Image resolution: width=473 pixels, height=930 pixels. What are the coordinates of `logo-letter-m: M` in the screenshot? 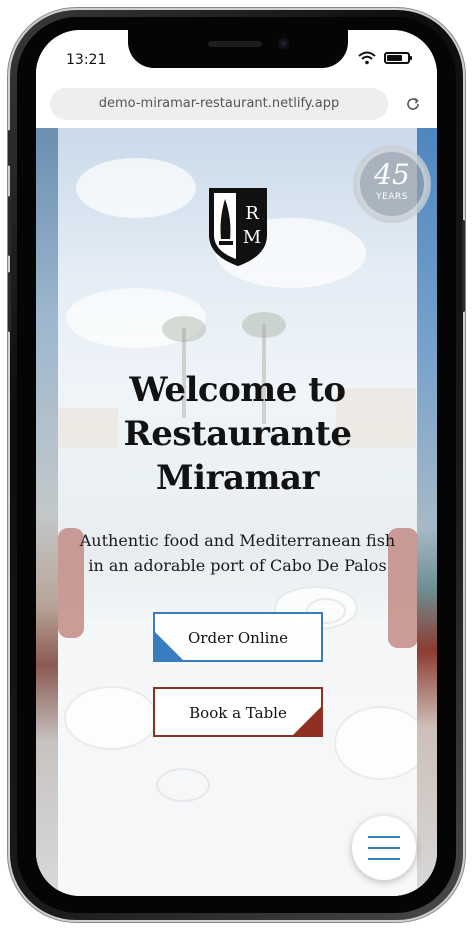 It's located at (252, 237).